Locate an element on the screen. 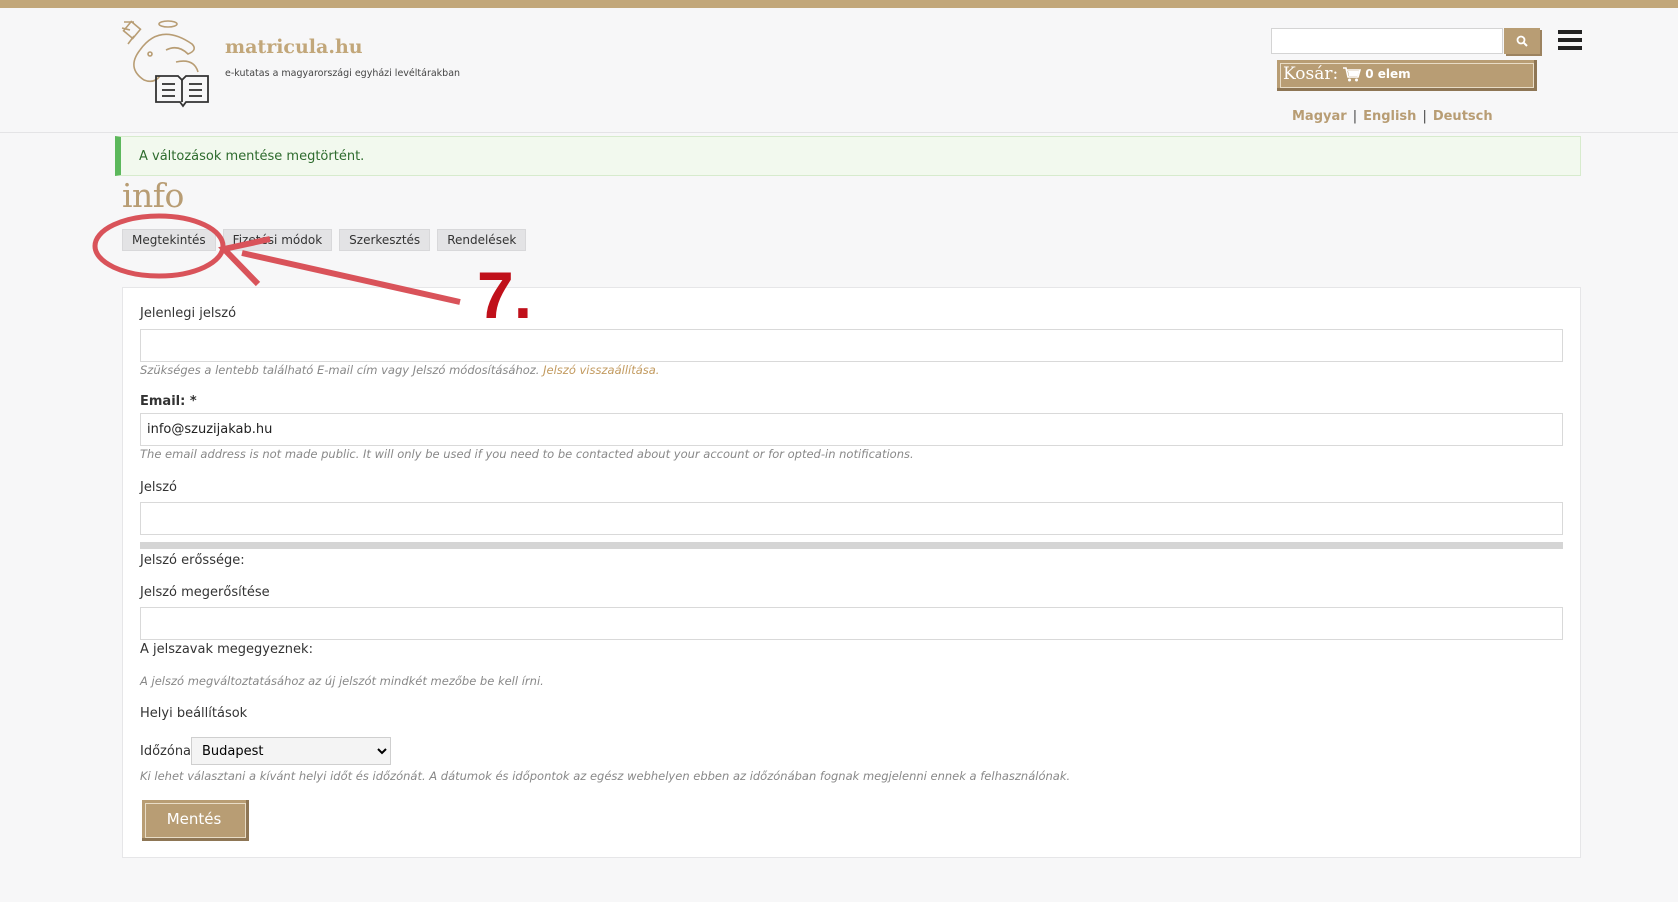  page-title: info is located at coordinates (153, 195).